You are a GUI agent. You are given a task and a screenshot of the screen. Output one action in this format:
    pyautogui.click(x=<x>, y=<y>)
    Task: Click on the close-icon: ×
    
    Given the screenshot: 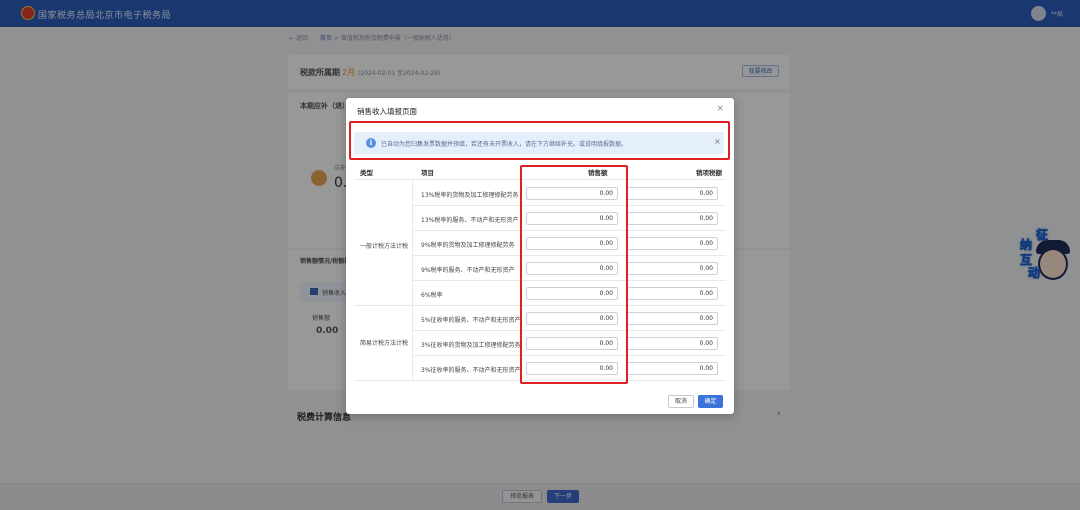 What is the action you would take?
    pyautogui.click(x=720, y=109)
    